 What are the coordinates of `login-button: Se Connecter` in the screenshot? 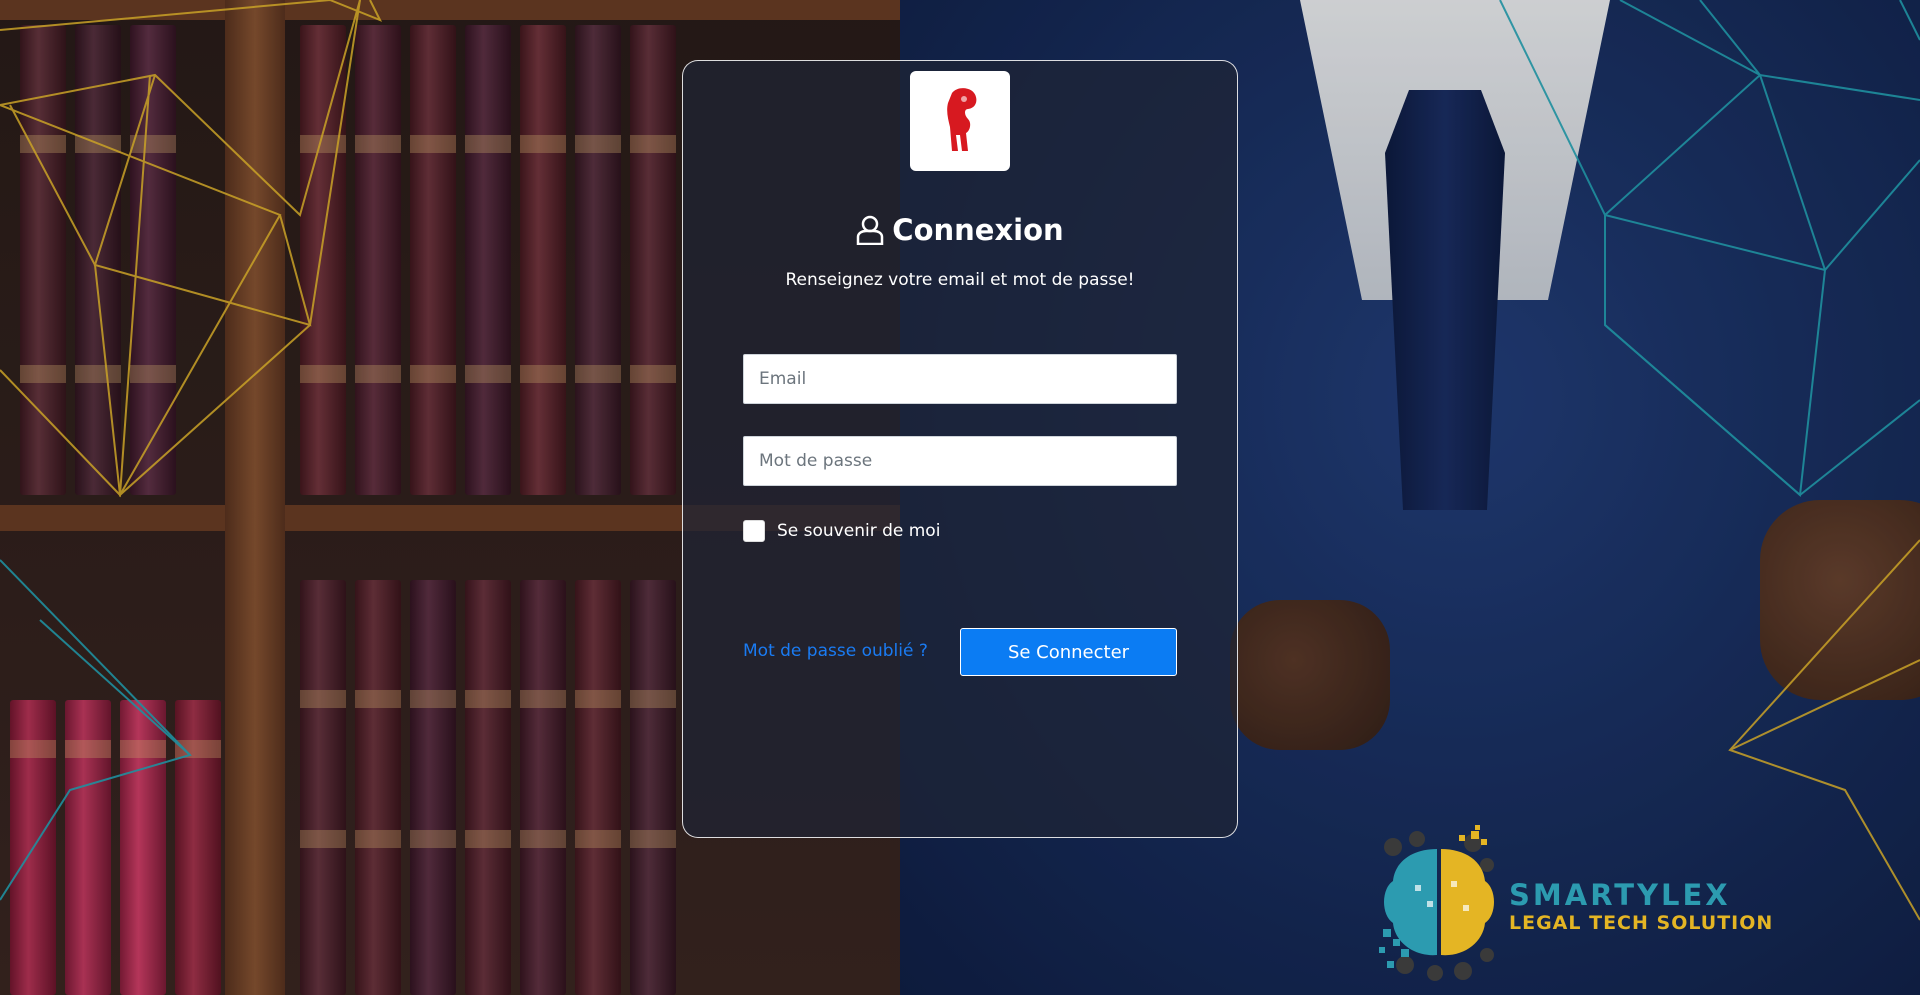 It's located at (1068, 652).